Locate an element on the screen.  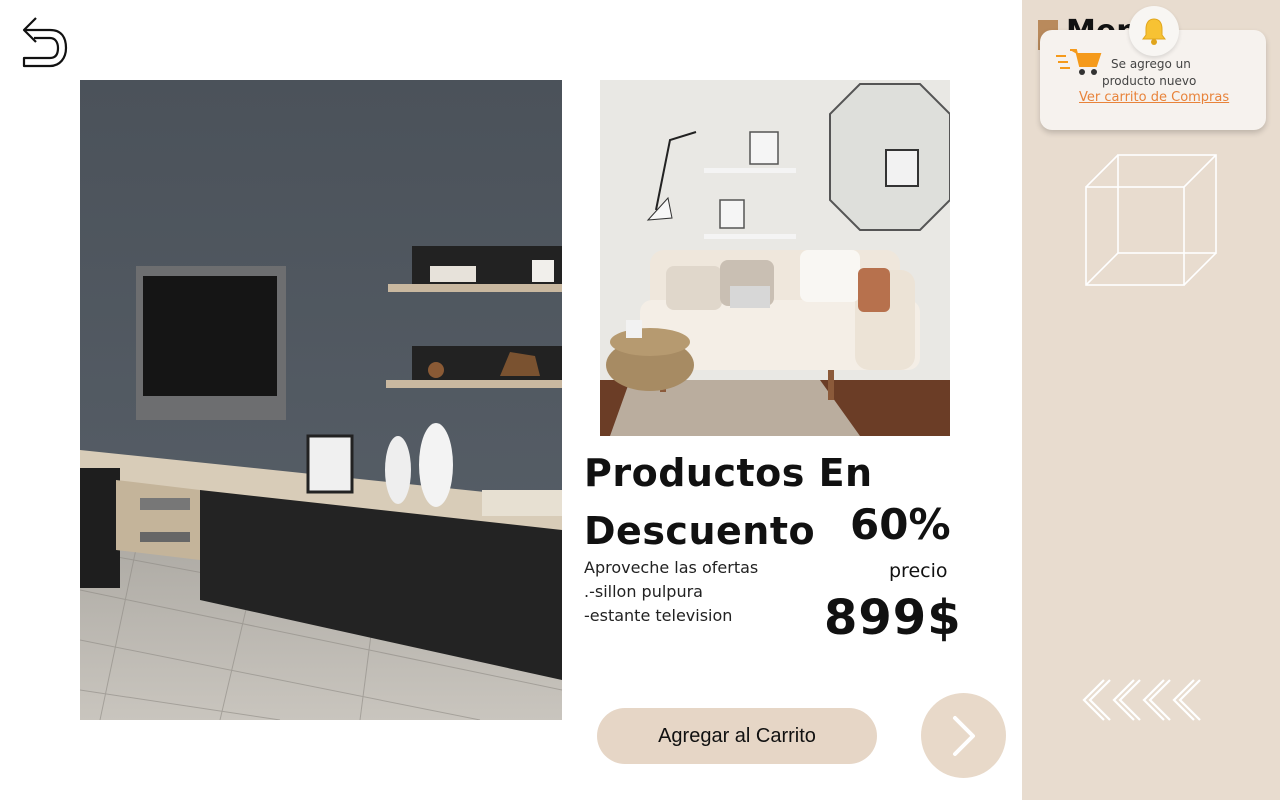
description-line: .-sillon pulpura is located at coordinates (643, 591).